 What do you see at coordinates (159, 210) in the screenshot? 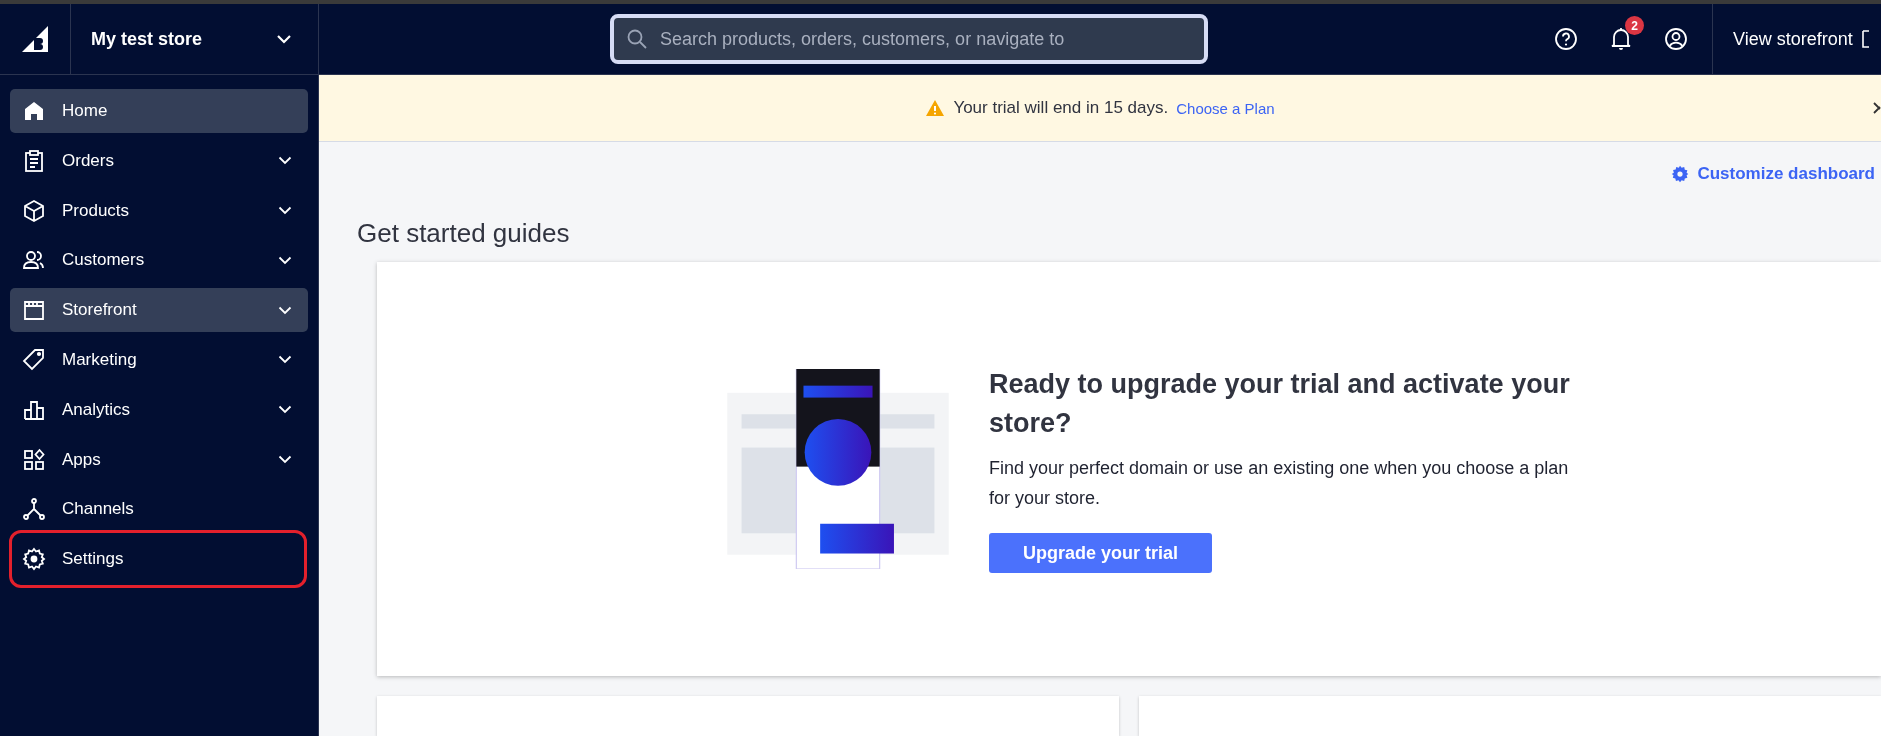
I see `sidebar-item: Products` at bounding box center [159, 210].